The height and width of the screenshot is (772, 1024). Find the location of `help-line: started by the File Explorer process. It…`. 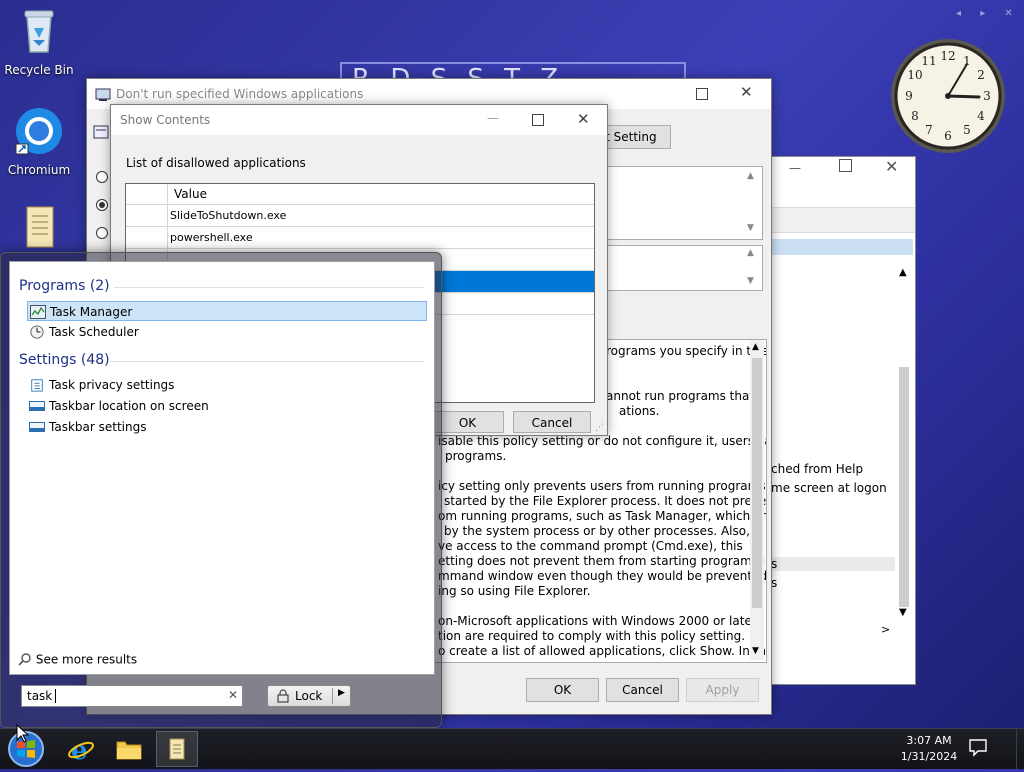

help-line: started by the File Explorer process. It… is located at coordinates (605, 501).